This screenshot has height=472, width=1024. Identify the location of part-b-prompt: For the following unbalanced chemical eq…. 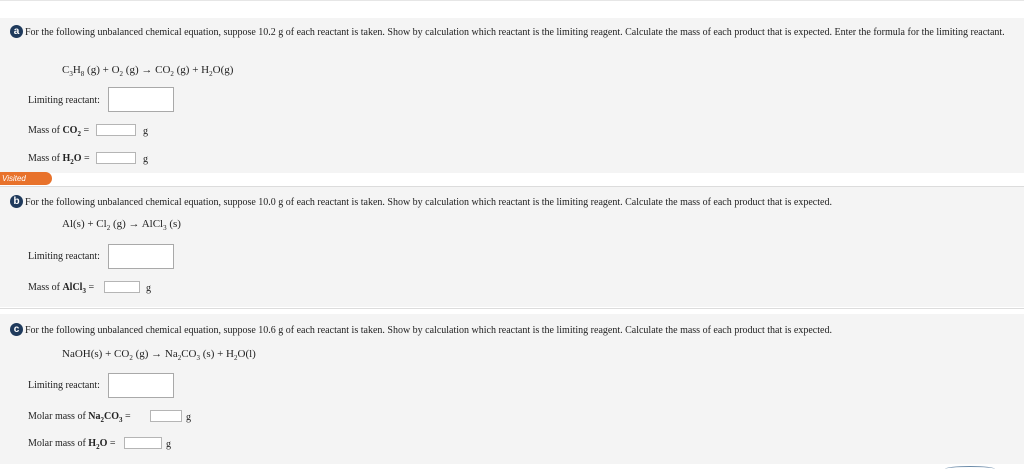
(428, 202).